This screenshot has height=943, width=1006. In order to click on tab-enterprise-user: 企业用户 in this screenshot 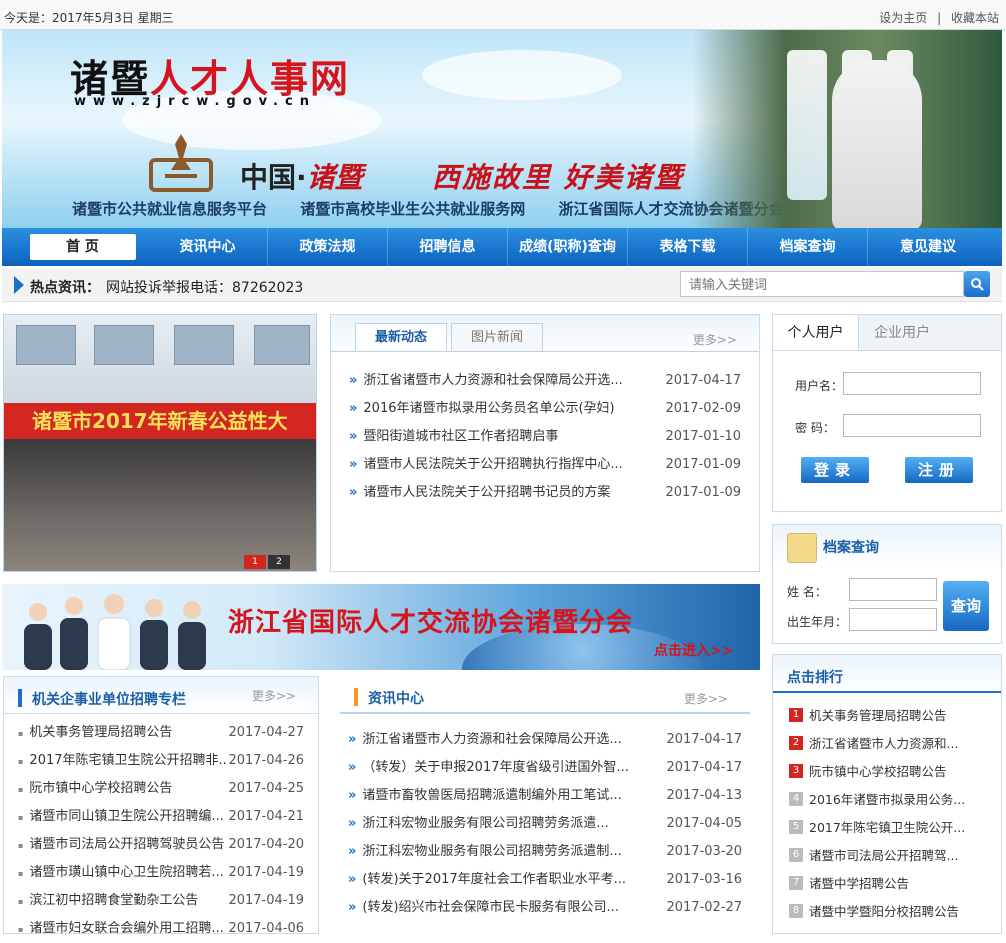, I will do `click(902, 332)`.